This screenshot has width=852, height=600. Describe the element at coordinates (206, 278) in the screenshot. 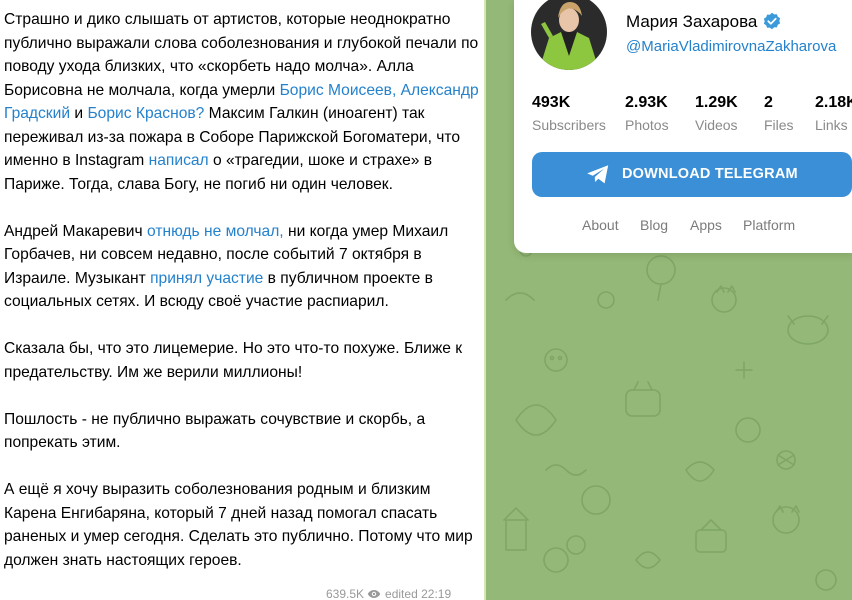

I see `link-prinyal-uchastie: принял участие` at that location.